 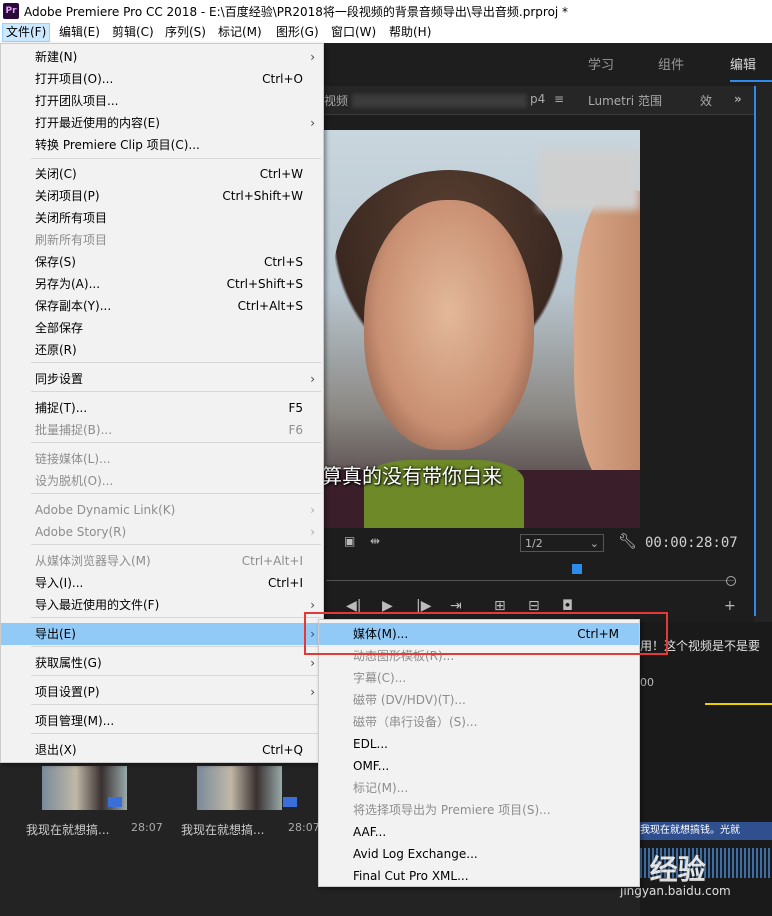 I want to click on step-icon: ⇹, so click(x=375, y=541).